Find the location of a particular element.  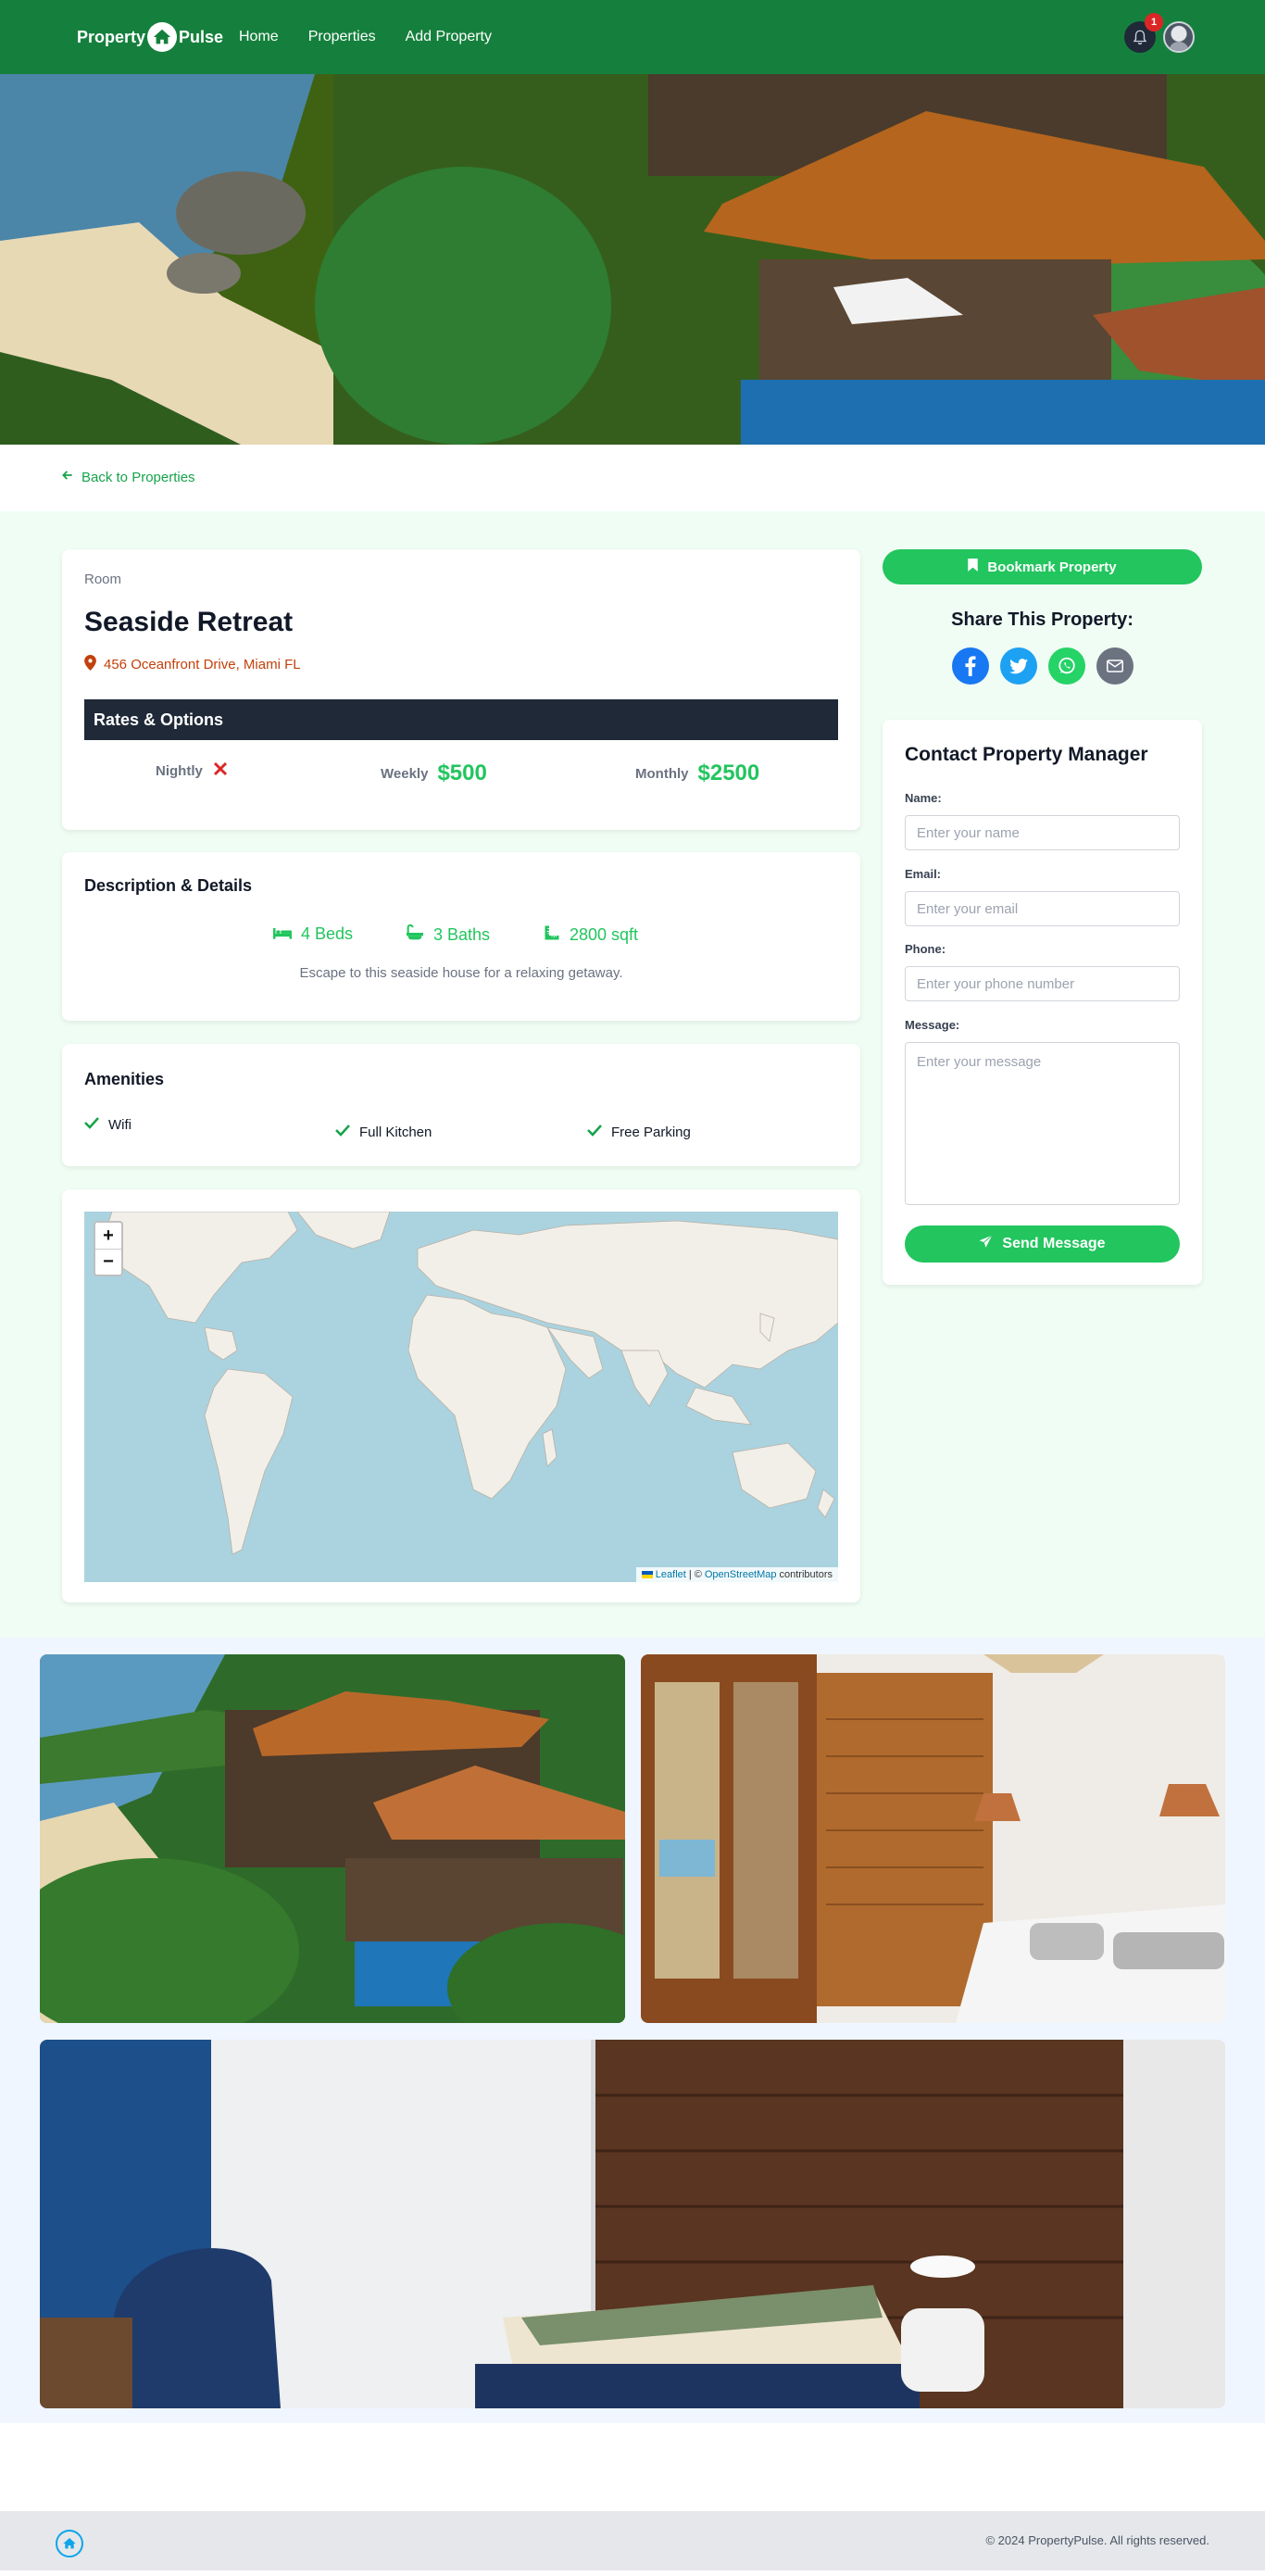

amenity-item: Free Parking is located at coordinates (639, 1132).